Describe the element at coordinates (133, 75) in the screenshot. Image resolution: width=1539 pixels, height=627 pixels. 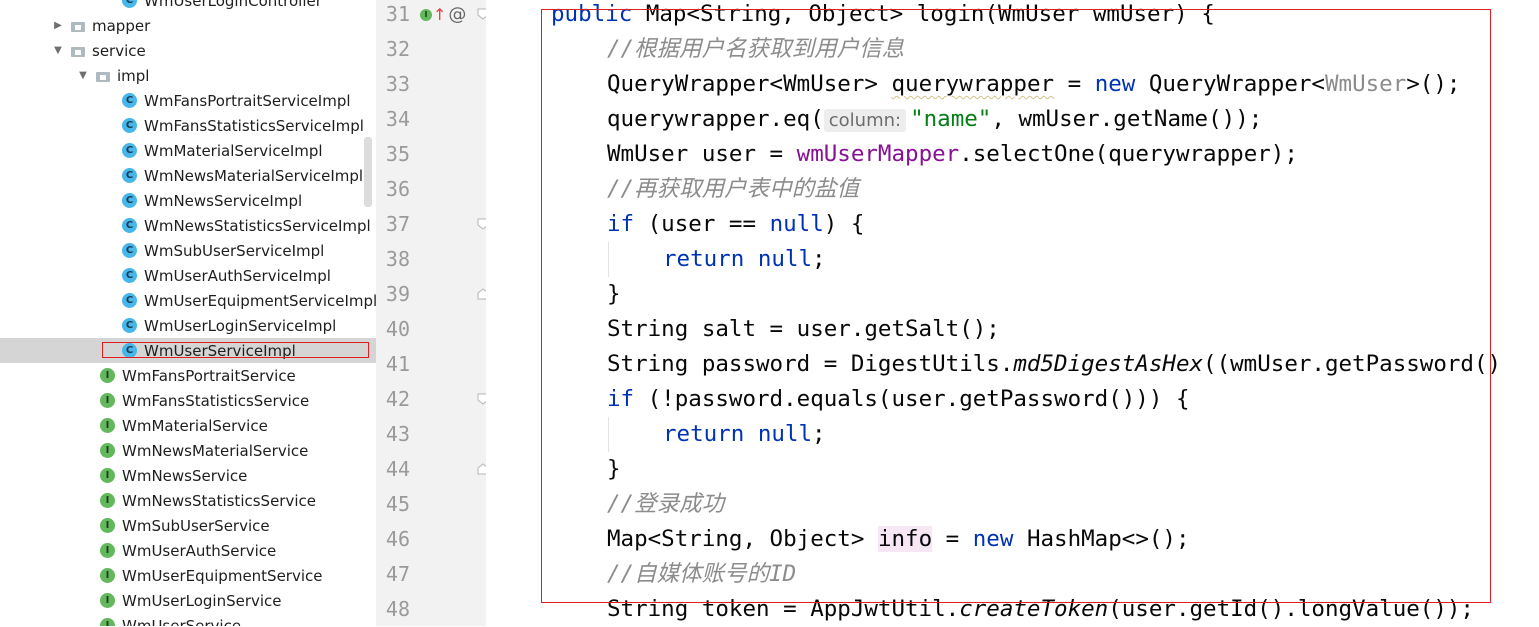
I see `tree-item-label: impl` at that location.